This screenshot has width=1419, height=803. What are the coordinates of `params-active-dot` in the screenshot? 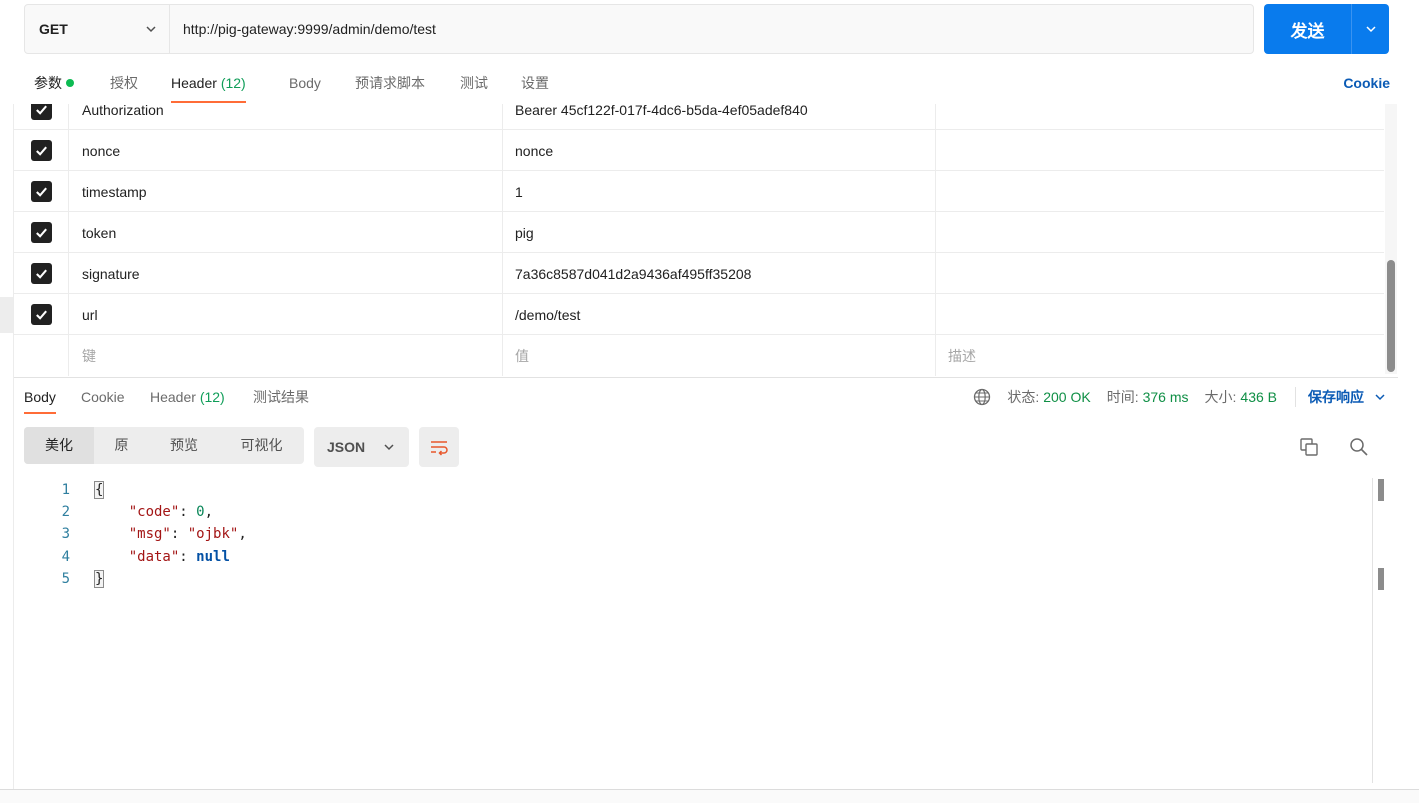 It's located at (70, 83).